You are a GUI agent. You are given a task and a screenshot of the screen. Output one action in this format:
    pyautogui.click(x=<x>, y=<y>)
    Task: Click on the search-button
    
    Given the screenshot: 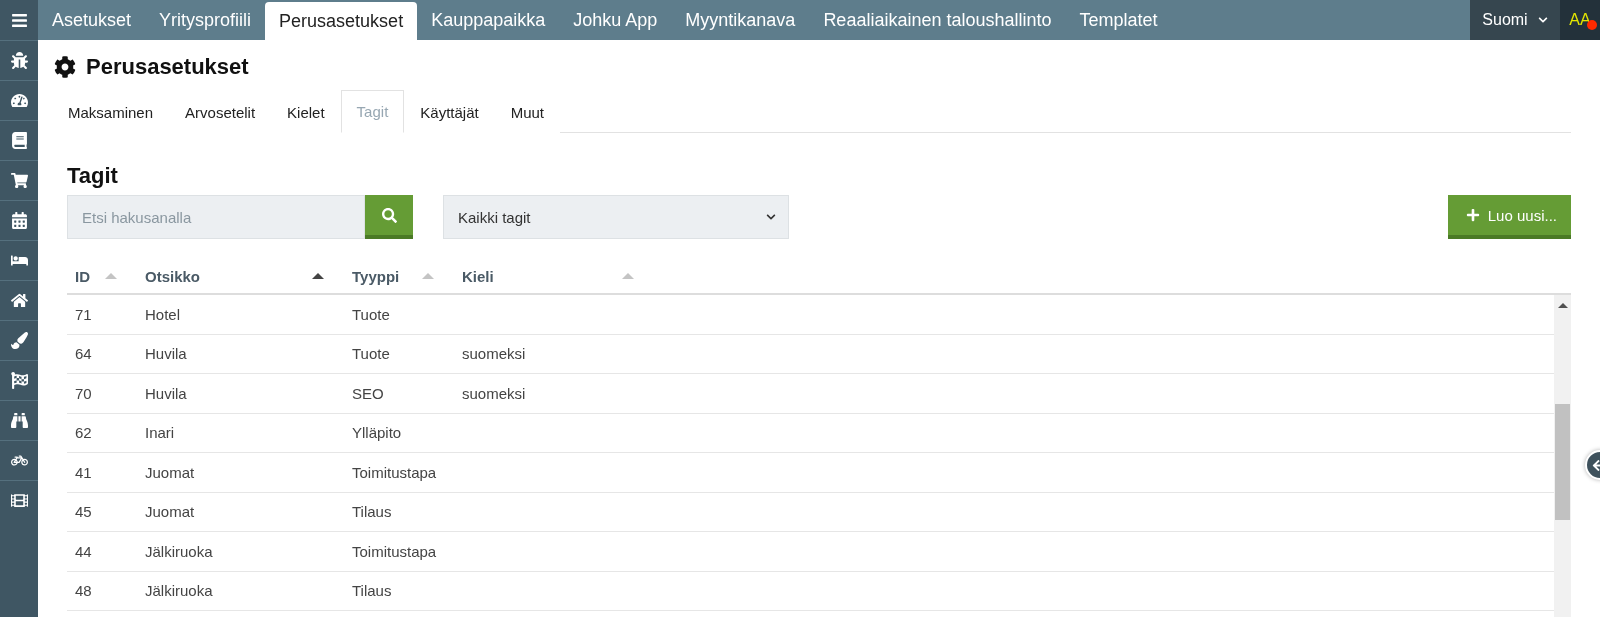 What is the action you would take?
    pyautogui.click(x=389, y=217)
    